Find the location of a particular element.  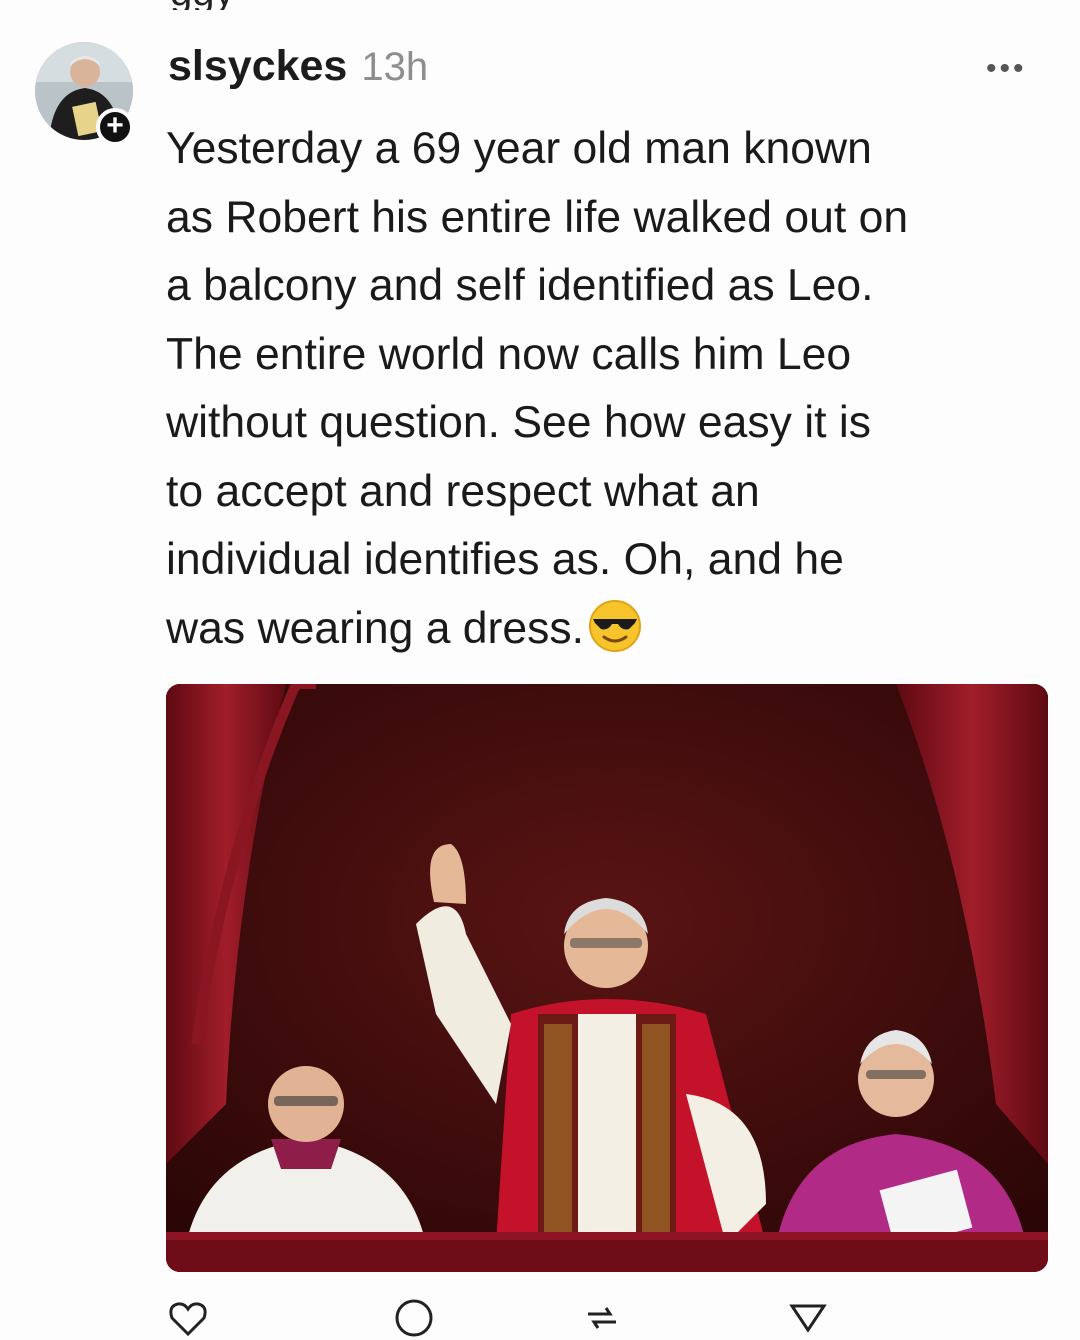

comment-icon is located at coordinates (414, 1318).